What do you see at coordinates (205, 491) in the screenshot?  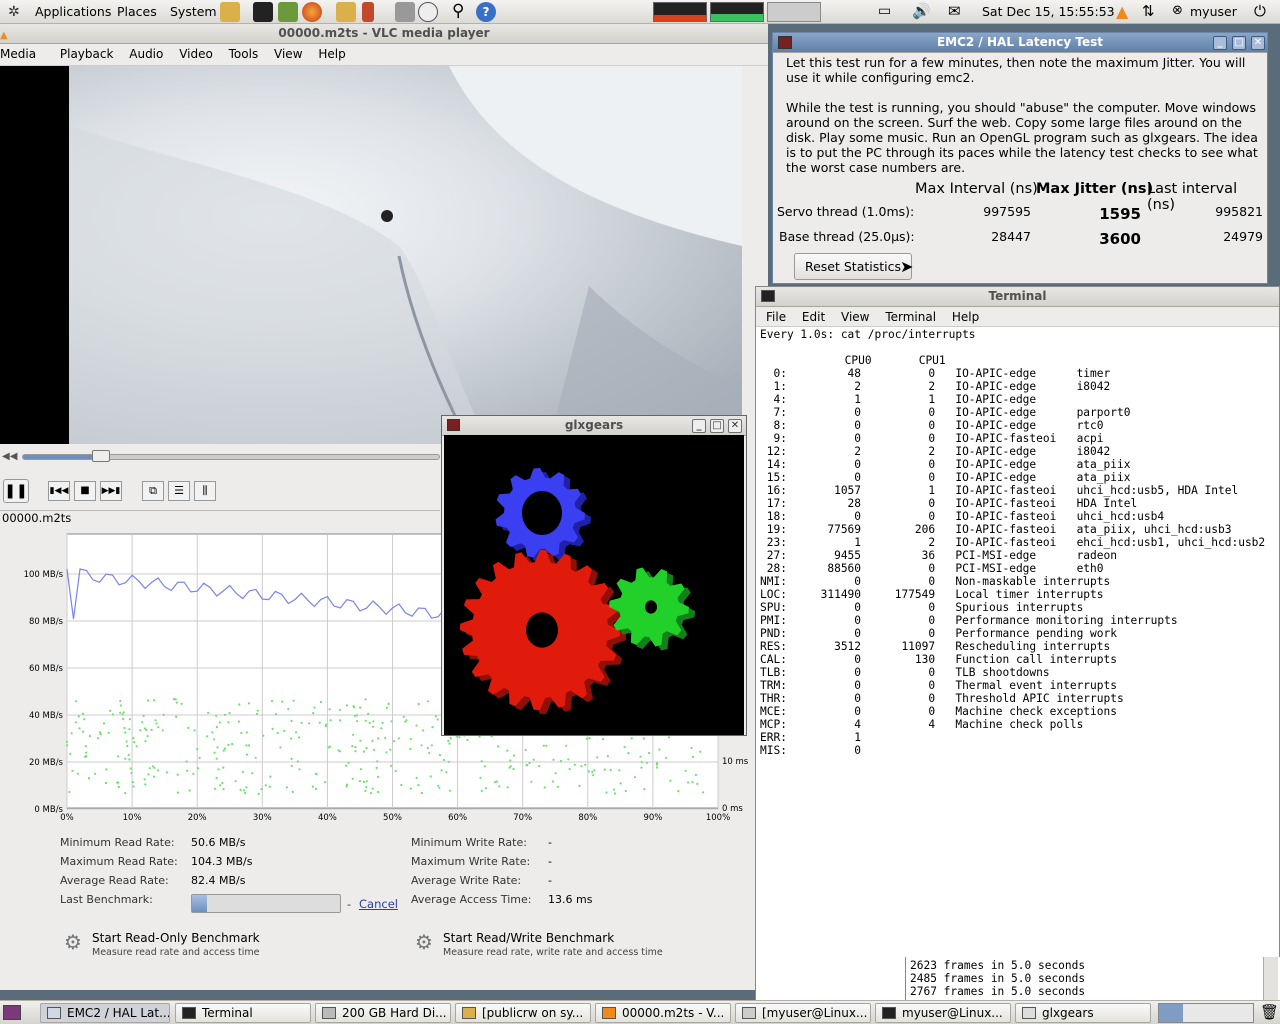 I see `extended-settings-button: ⫼` at bounding box center [205, 491].